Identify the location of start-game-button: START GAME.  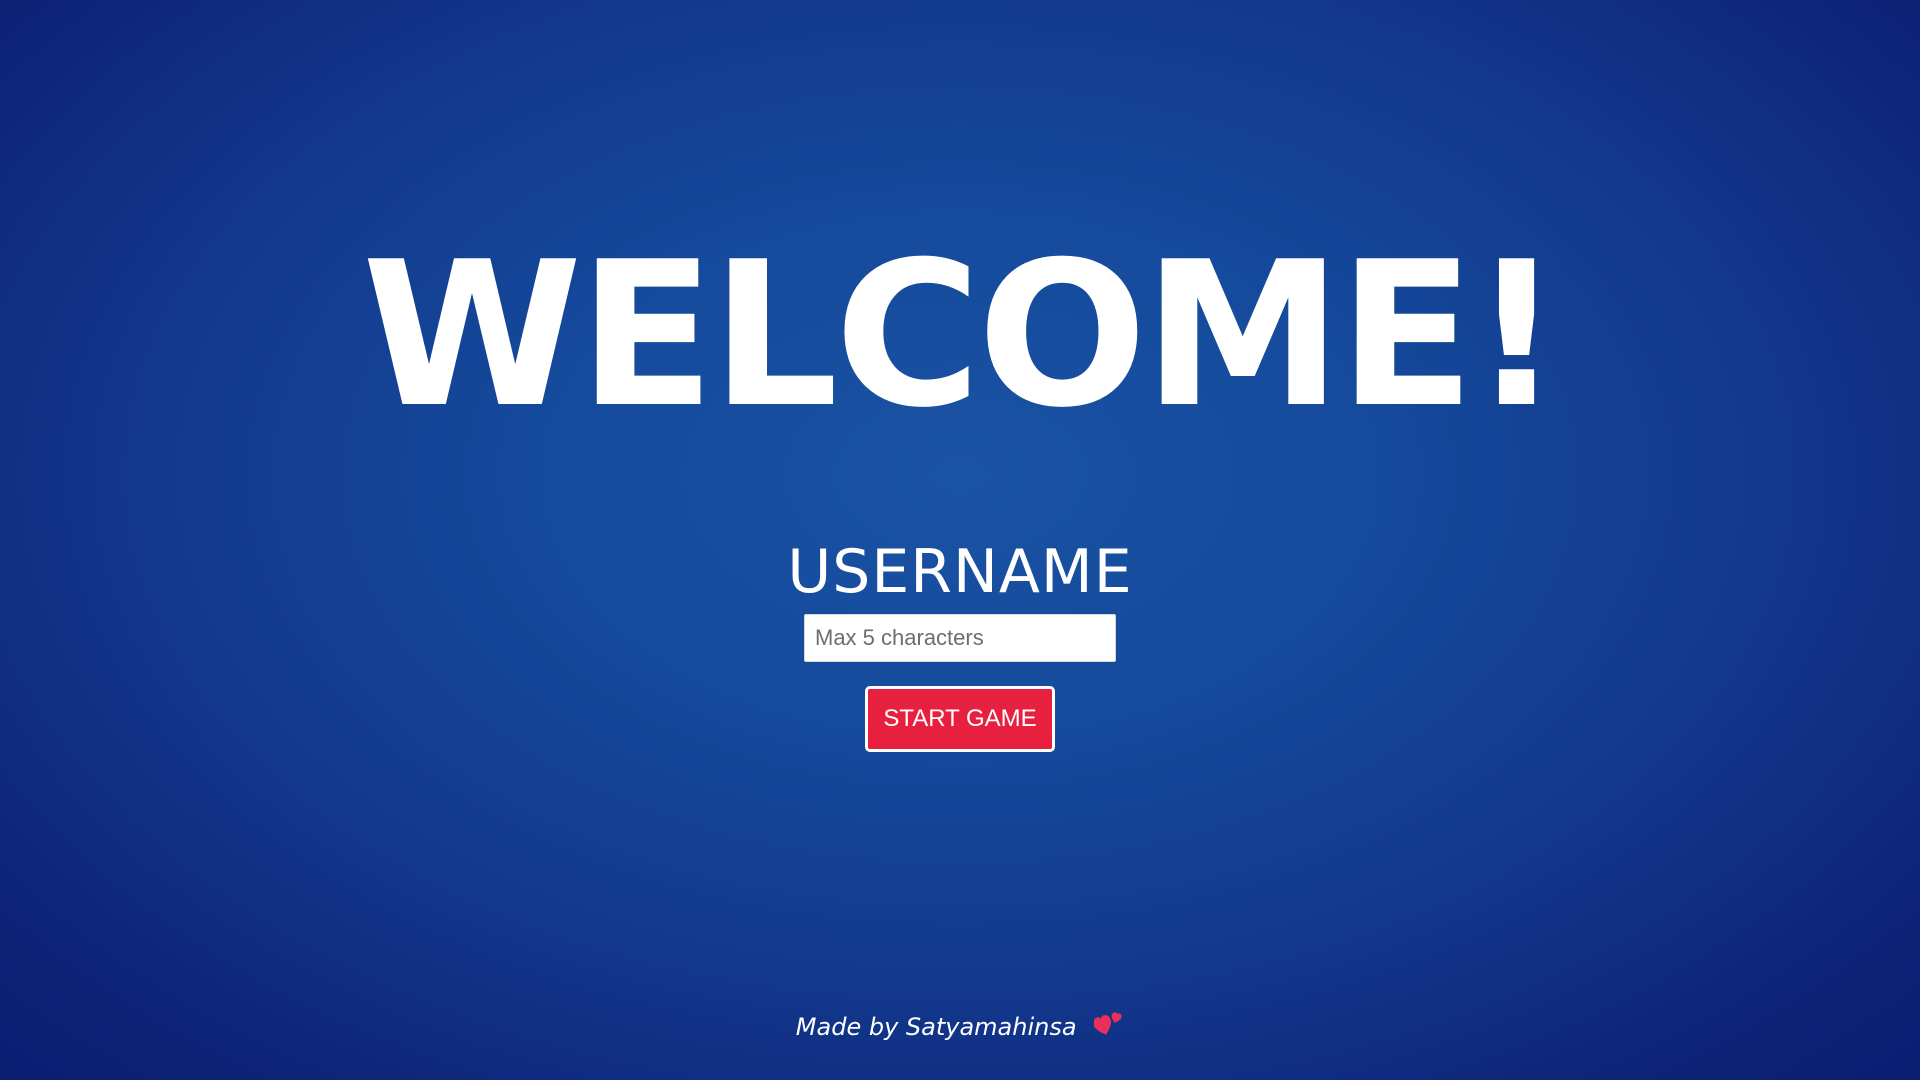
(960, 719).